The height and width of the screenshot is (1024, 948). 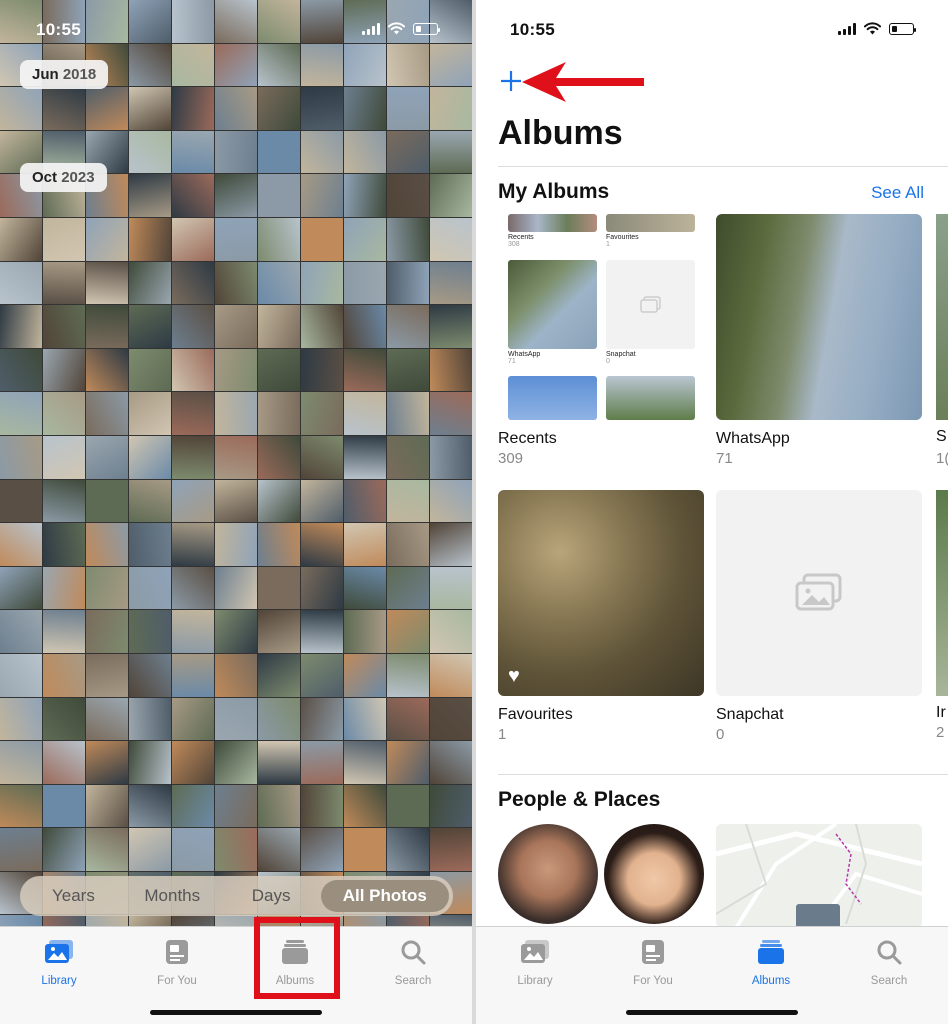 I want to click on view-option-months: Months, so click(x=172, y=896).